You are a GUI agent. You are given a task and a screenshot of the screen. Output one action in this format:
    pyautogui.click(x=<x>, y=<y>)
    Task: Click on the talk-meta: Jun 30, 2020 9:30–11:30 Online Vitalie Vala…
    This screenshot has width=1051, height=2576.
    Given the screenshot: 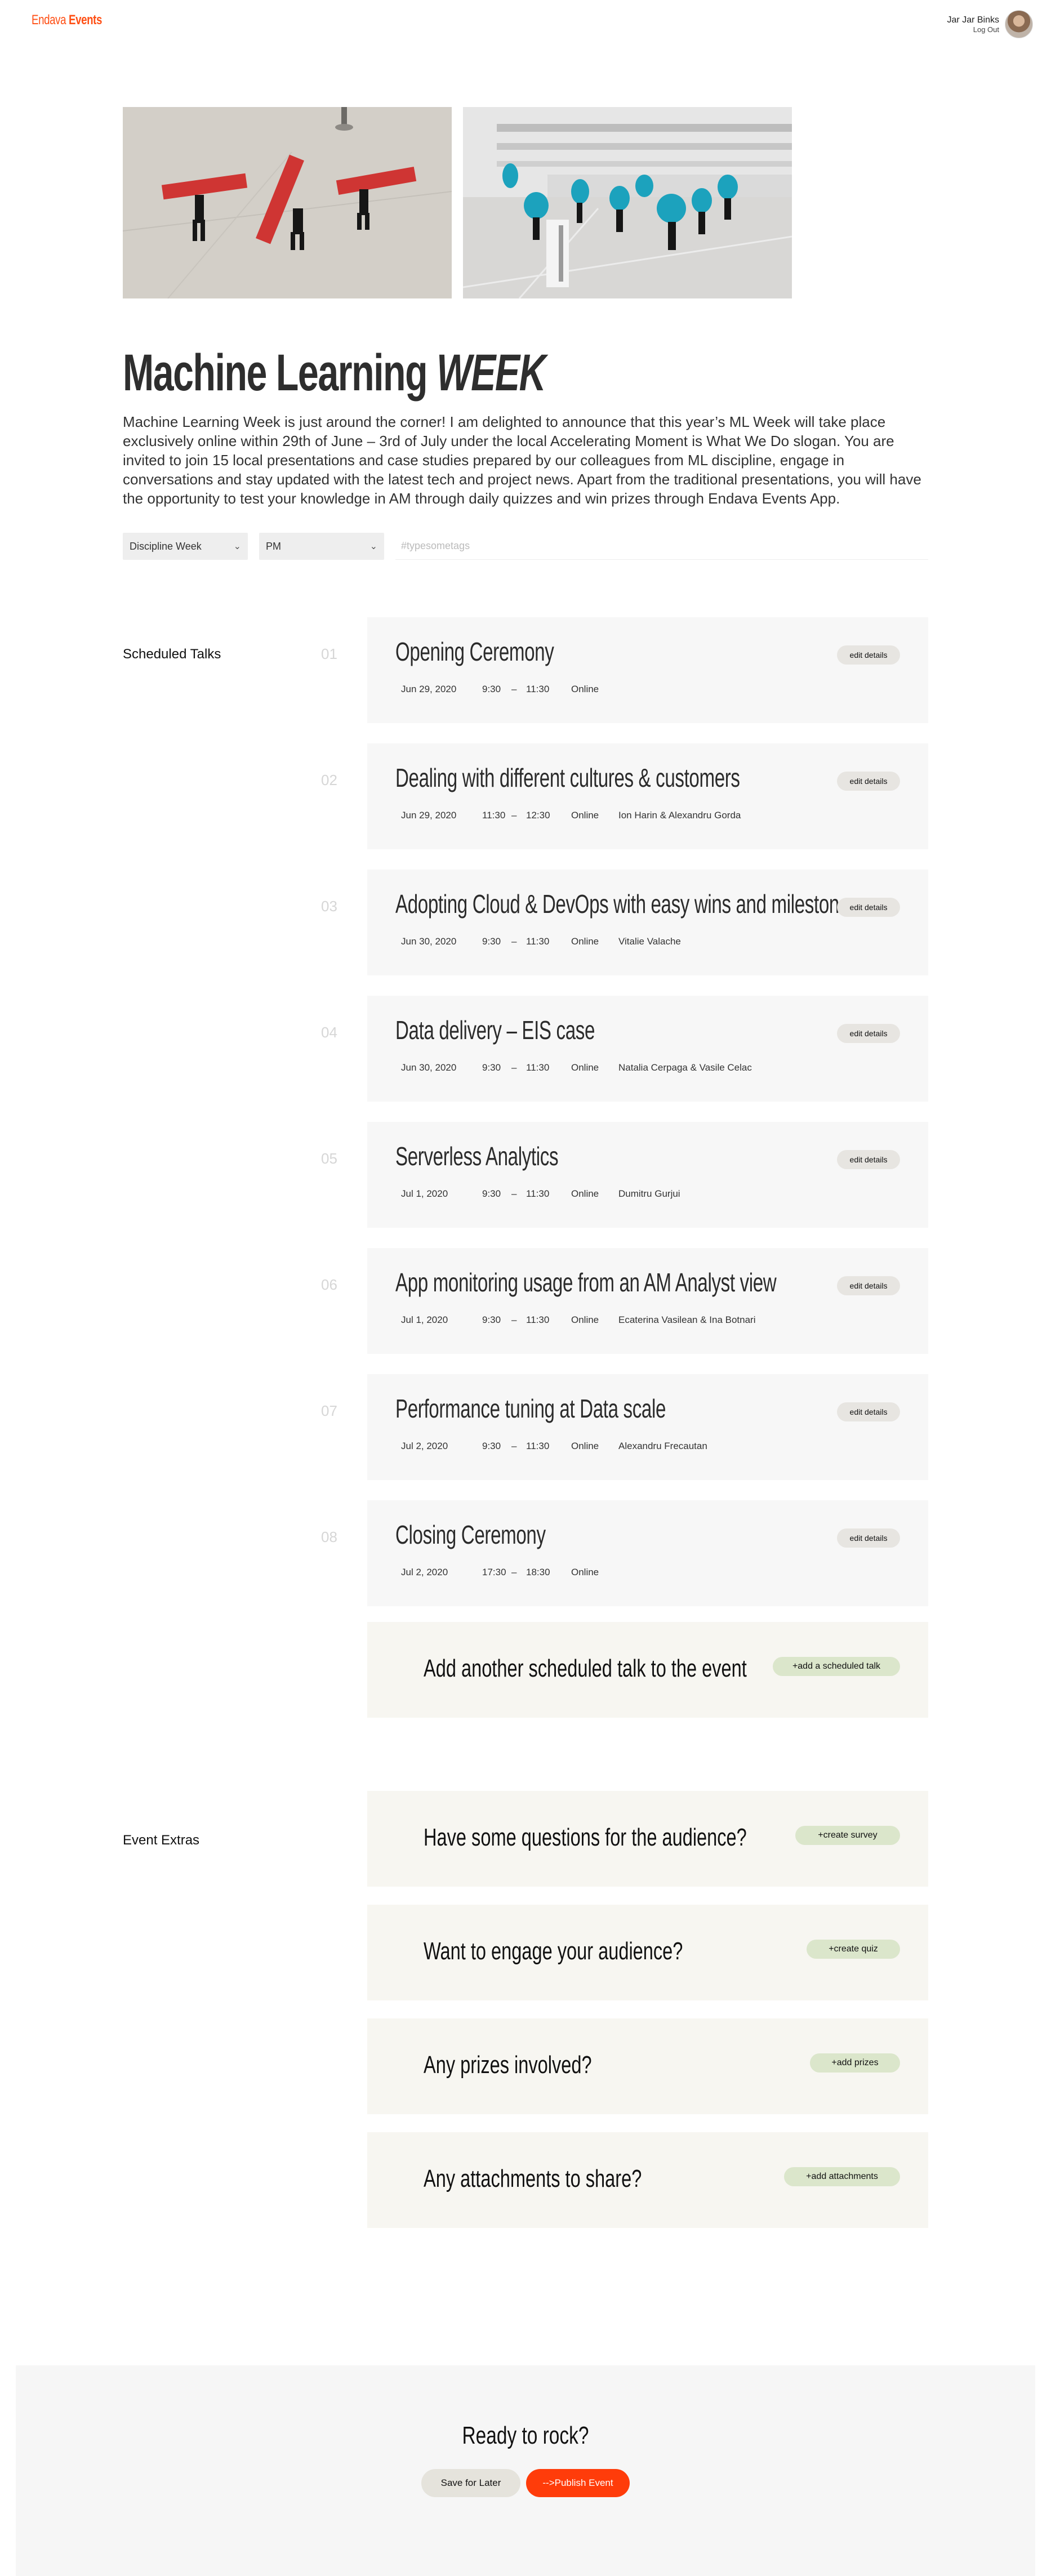 What is the action you would take?
    pyautogui.click(x=541, y=941)
    